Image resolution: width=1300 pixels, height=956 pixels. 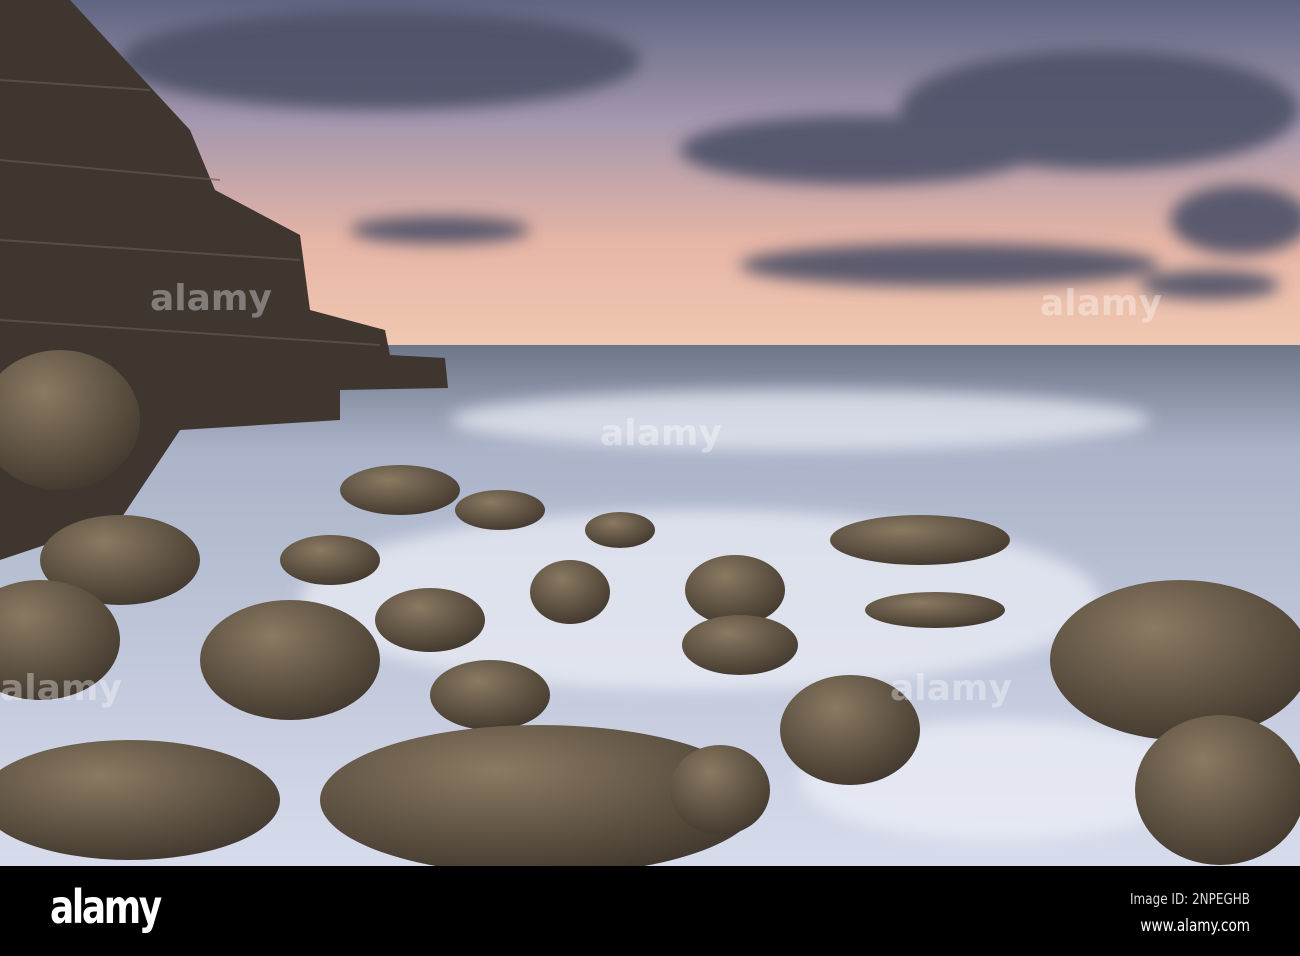 What do you see at coordinates (106, 907) in the screenshot?
I see `alamy-logo: alamy` at bounding box center [106, 907].